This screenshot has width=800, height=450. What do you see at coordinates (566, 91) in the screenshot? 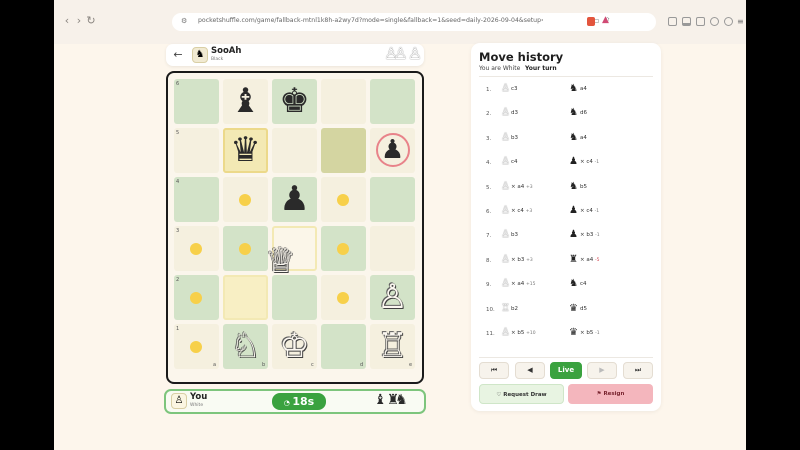
I see `move-row: 1. ♙ c3 ♞ a4` at bounding box center [566, 91].